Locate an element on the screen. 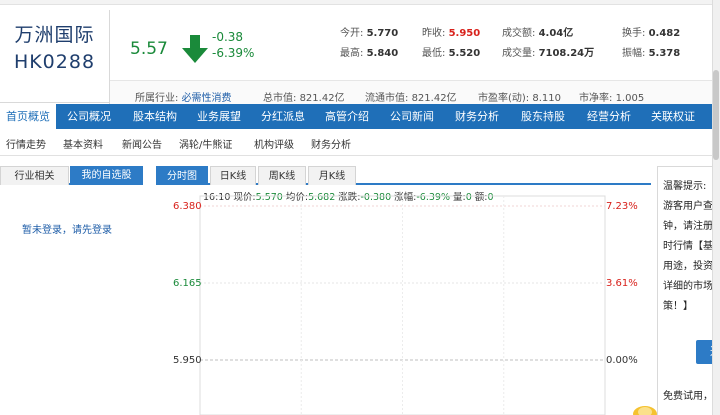 The height and width of the screenshot is (415, 720). nav-executives: 高管介绍 is located at coordinates (347, 116).